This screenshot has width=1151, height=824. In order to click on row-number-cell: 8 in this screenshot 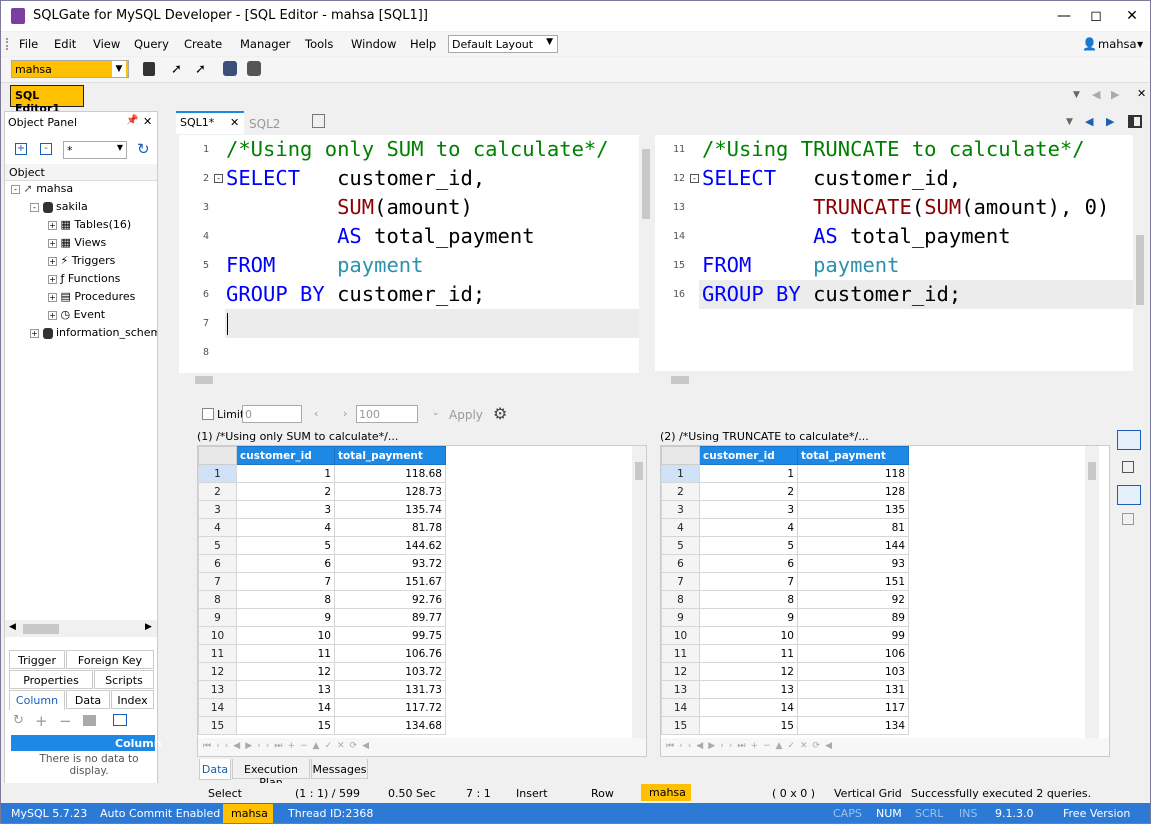, I will do `click(681, 600)`.